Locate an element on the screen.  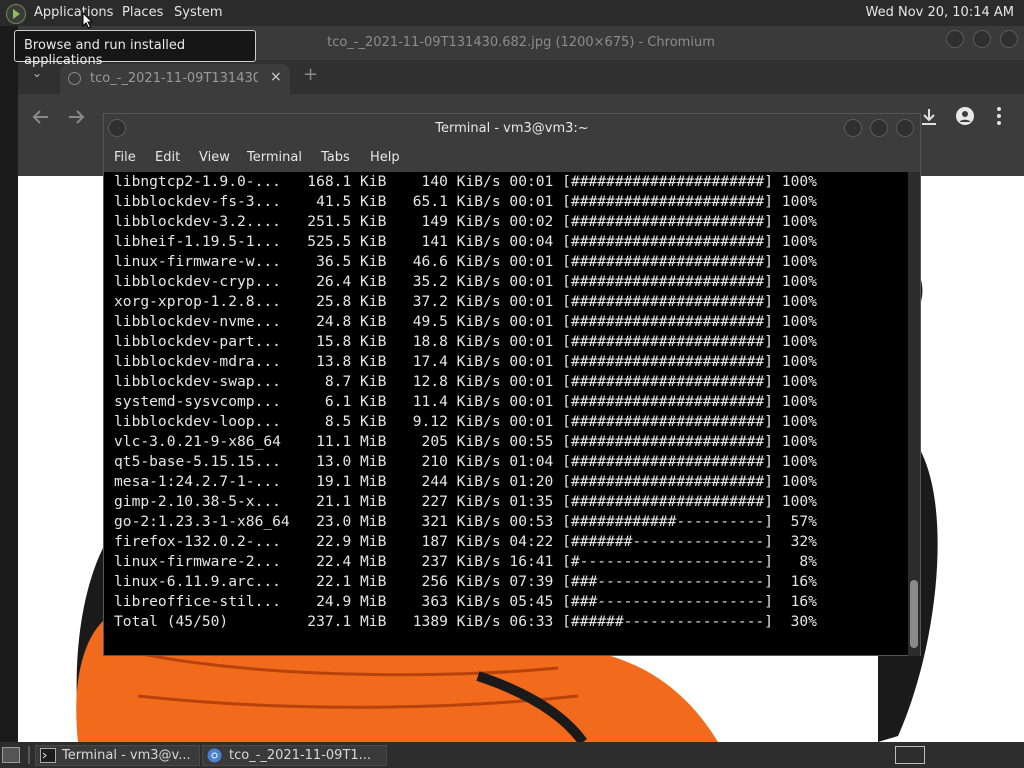
download-rate: 140 KiB/s is located at coordinates (443, 181).